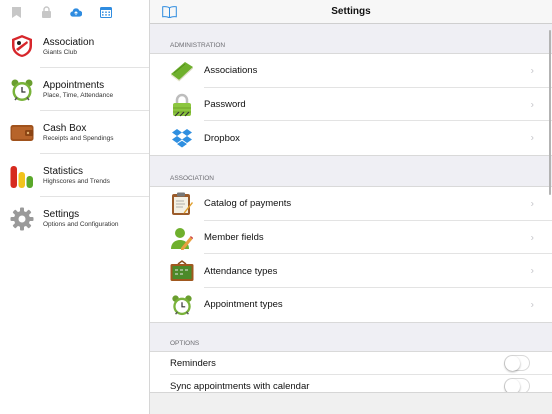  What do you see at coordinates (65, 128) in the screenshot?
I see `sidebar-item-title: Cash Box` at bounding box center [65, 128].